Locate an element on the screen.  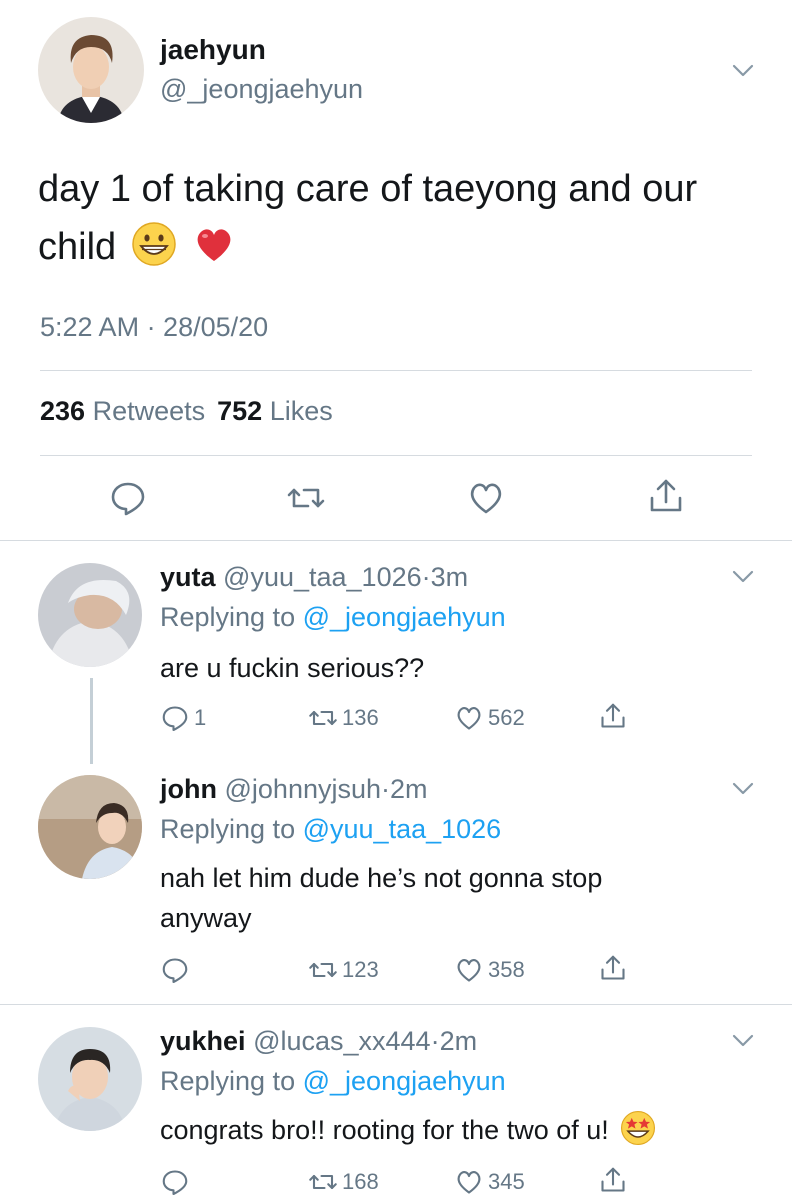
reply-text-content: congrats bro!! rooting for the two of u! is located at coordinates (384, 1130).